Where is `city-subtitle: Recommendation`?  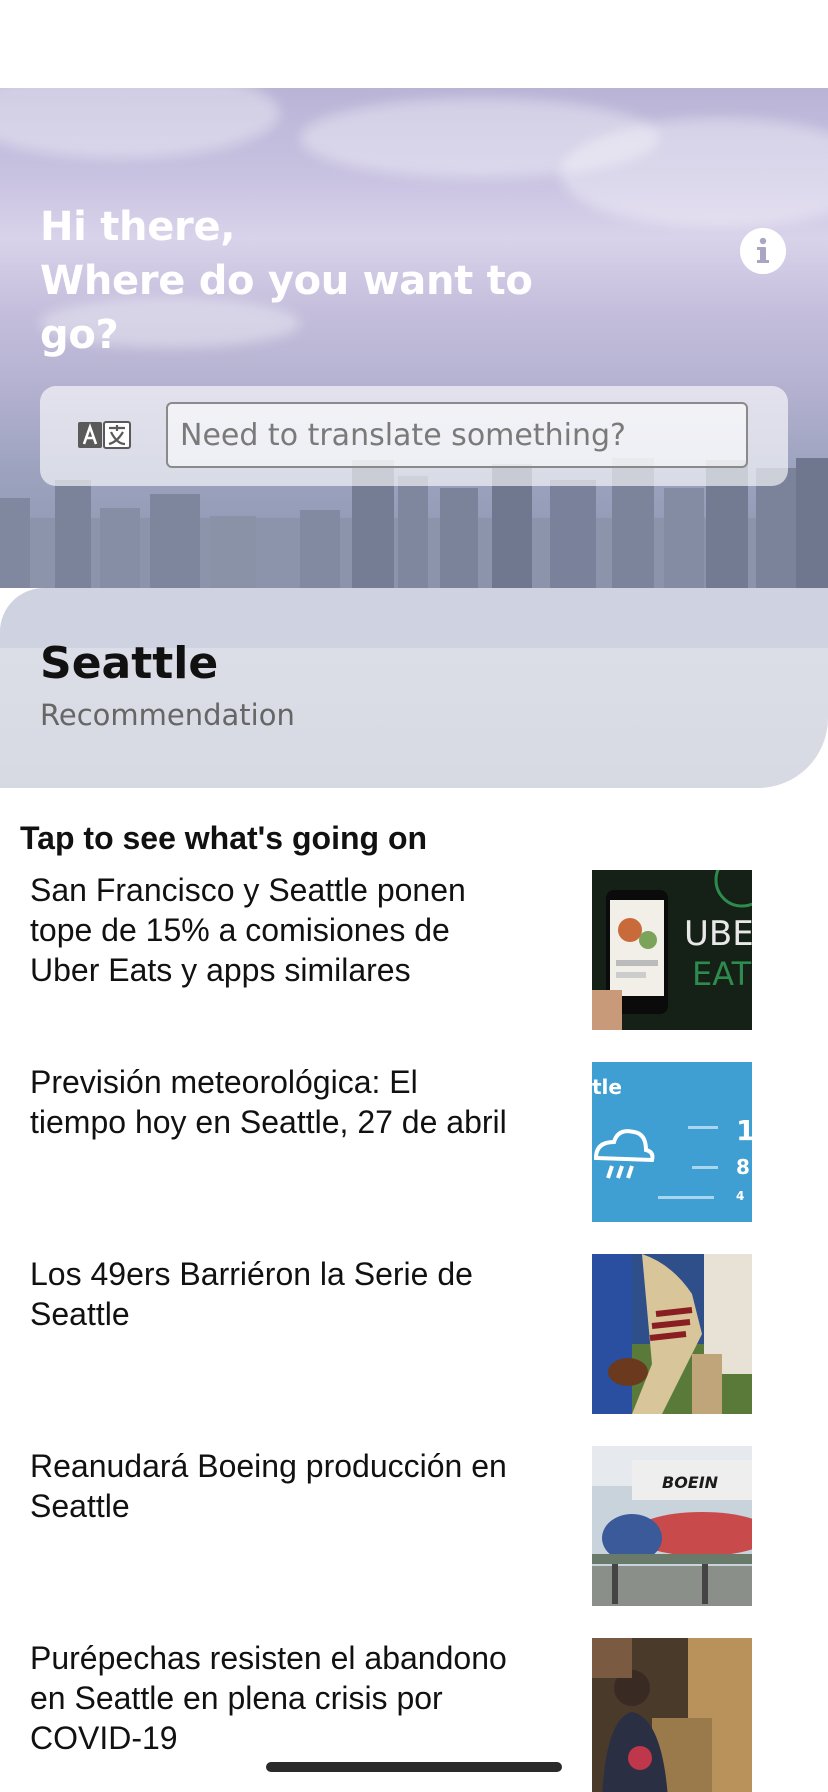
city-subtitle: Recommendation is located at coordinates (167, 715).